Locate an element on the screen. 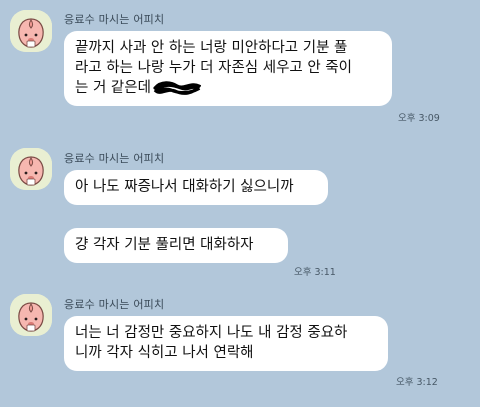  message-line: 라고 하는 나랑 누가 더 자존심 세우고 안 죽이 is located at coordinates (213, 68).